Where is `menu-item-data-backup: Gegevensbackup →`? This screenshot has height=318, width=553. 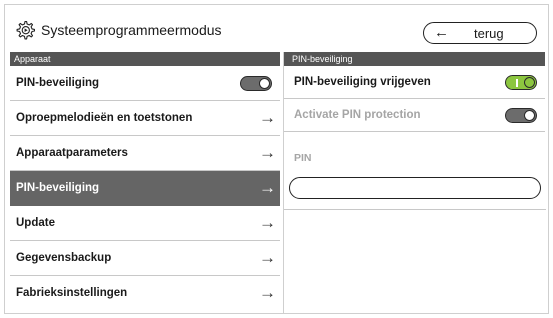 menu-item-data-backup: Gegevensbackup → is located at coordinates (145, 258).